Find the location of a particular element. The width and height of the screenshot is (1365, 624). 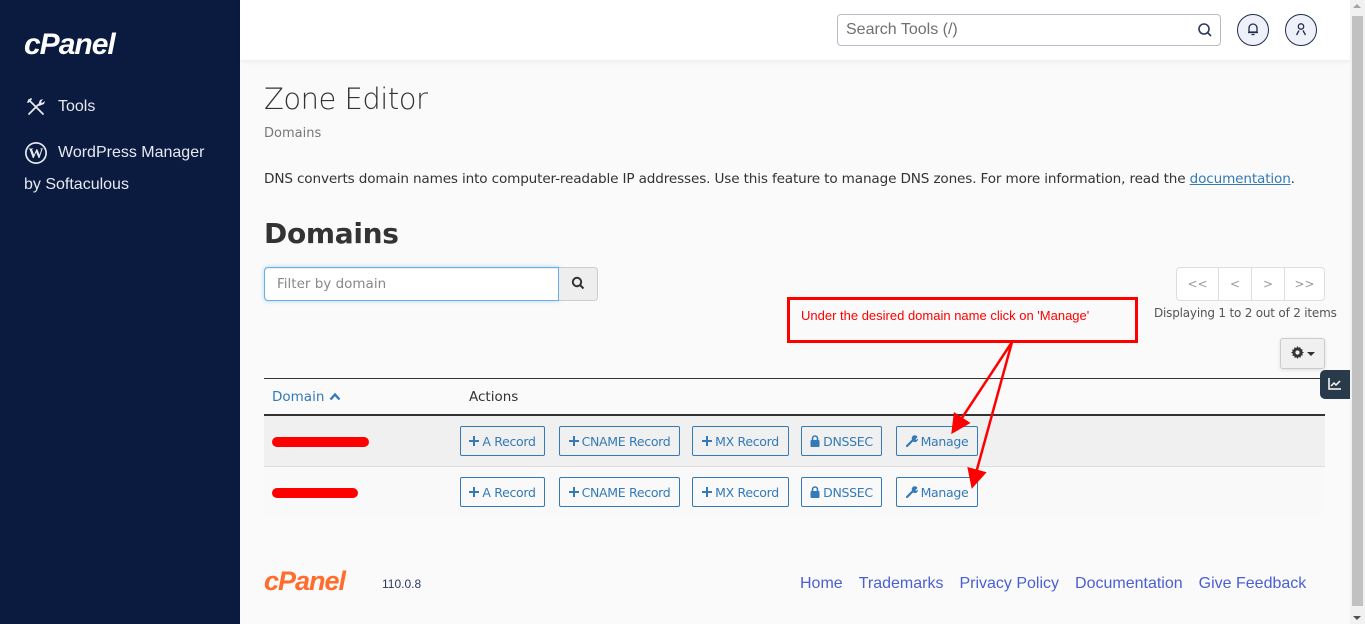

filter-search-button is located at coordinates (578, 284).